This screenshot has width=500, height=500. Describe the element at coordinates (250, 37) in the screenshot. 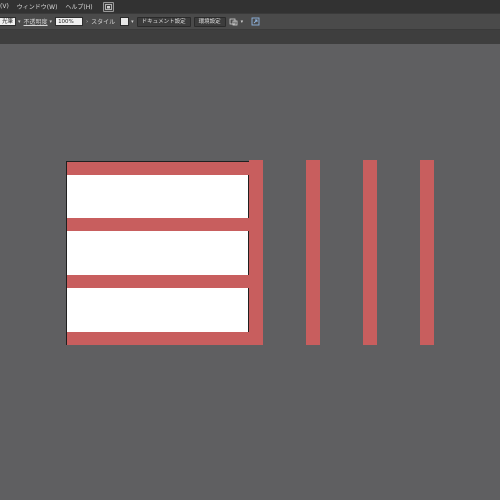

I see `document-tab-strip` at that location.